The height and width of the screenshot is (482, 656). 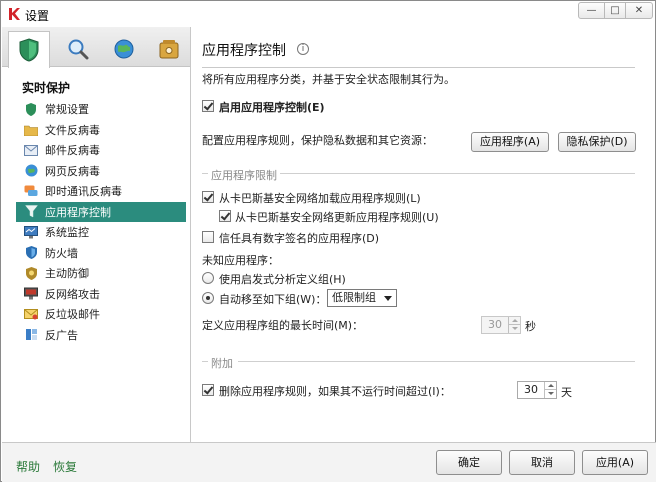 I want to click on configure-rules-label: 配置应用程序规则，保护隐私数据和其它资源：, so click(x=317, y=140).